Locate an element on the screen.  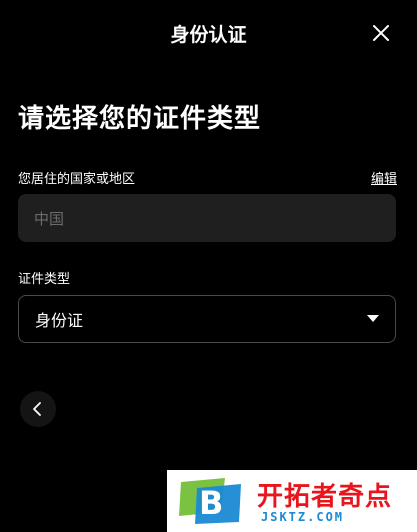
country-field: 中国 is located at coordinates (207, 218).